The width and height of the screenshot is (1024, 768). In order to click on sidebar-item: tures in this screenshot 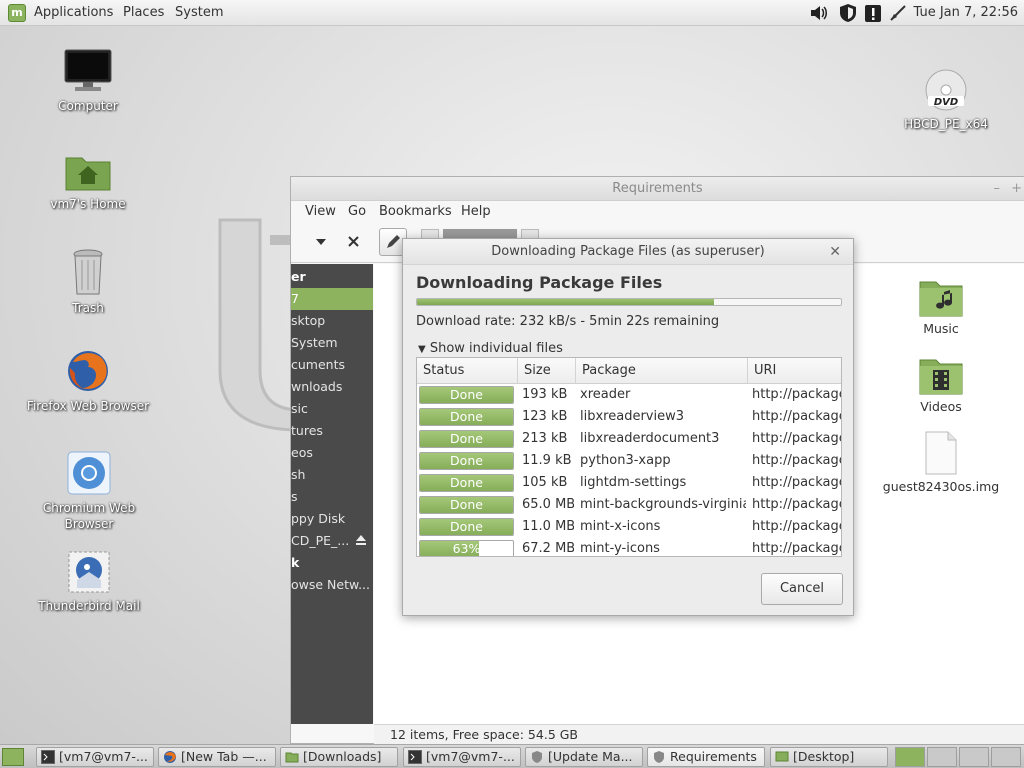, I will do `click(332, 431)`.